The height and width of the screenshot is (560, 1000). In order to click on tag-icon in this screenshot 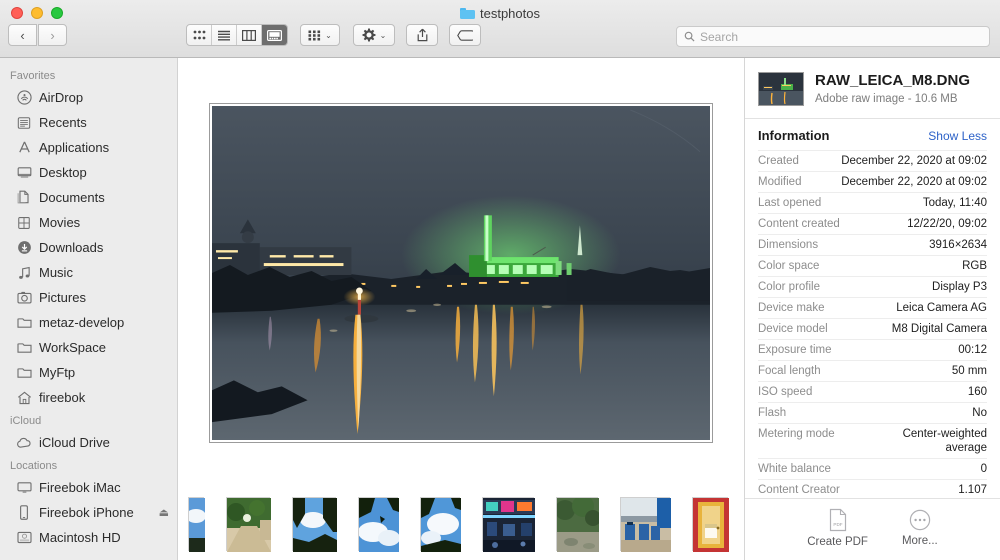, I will do `click(465, 35)`.